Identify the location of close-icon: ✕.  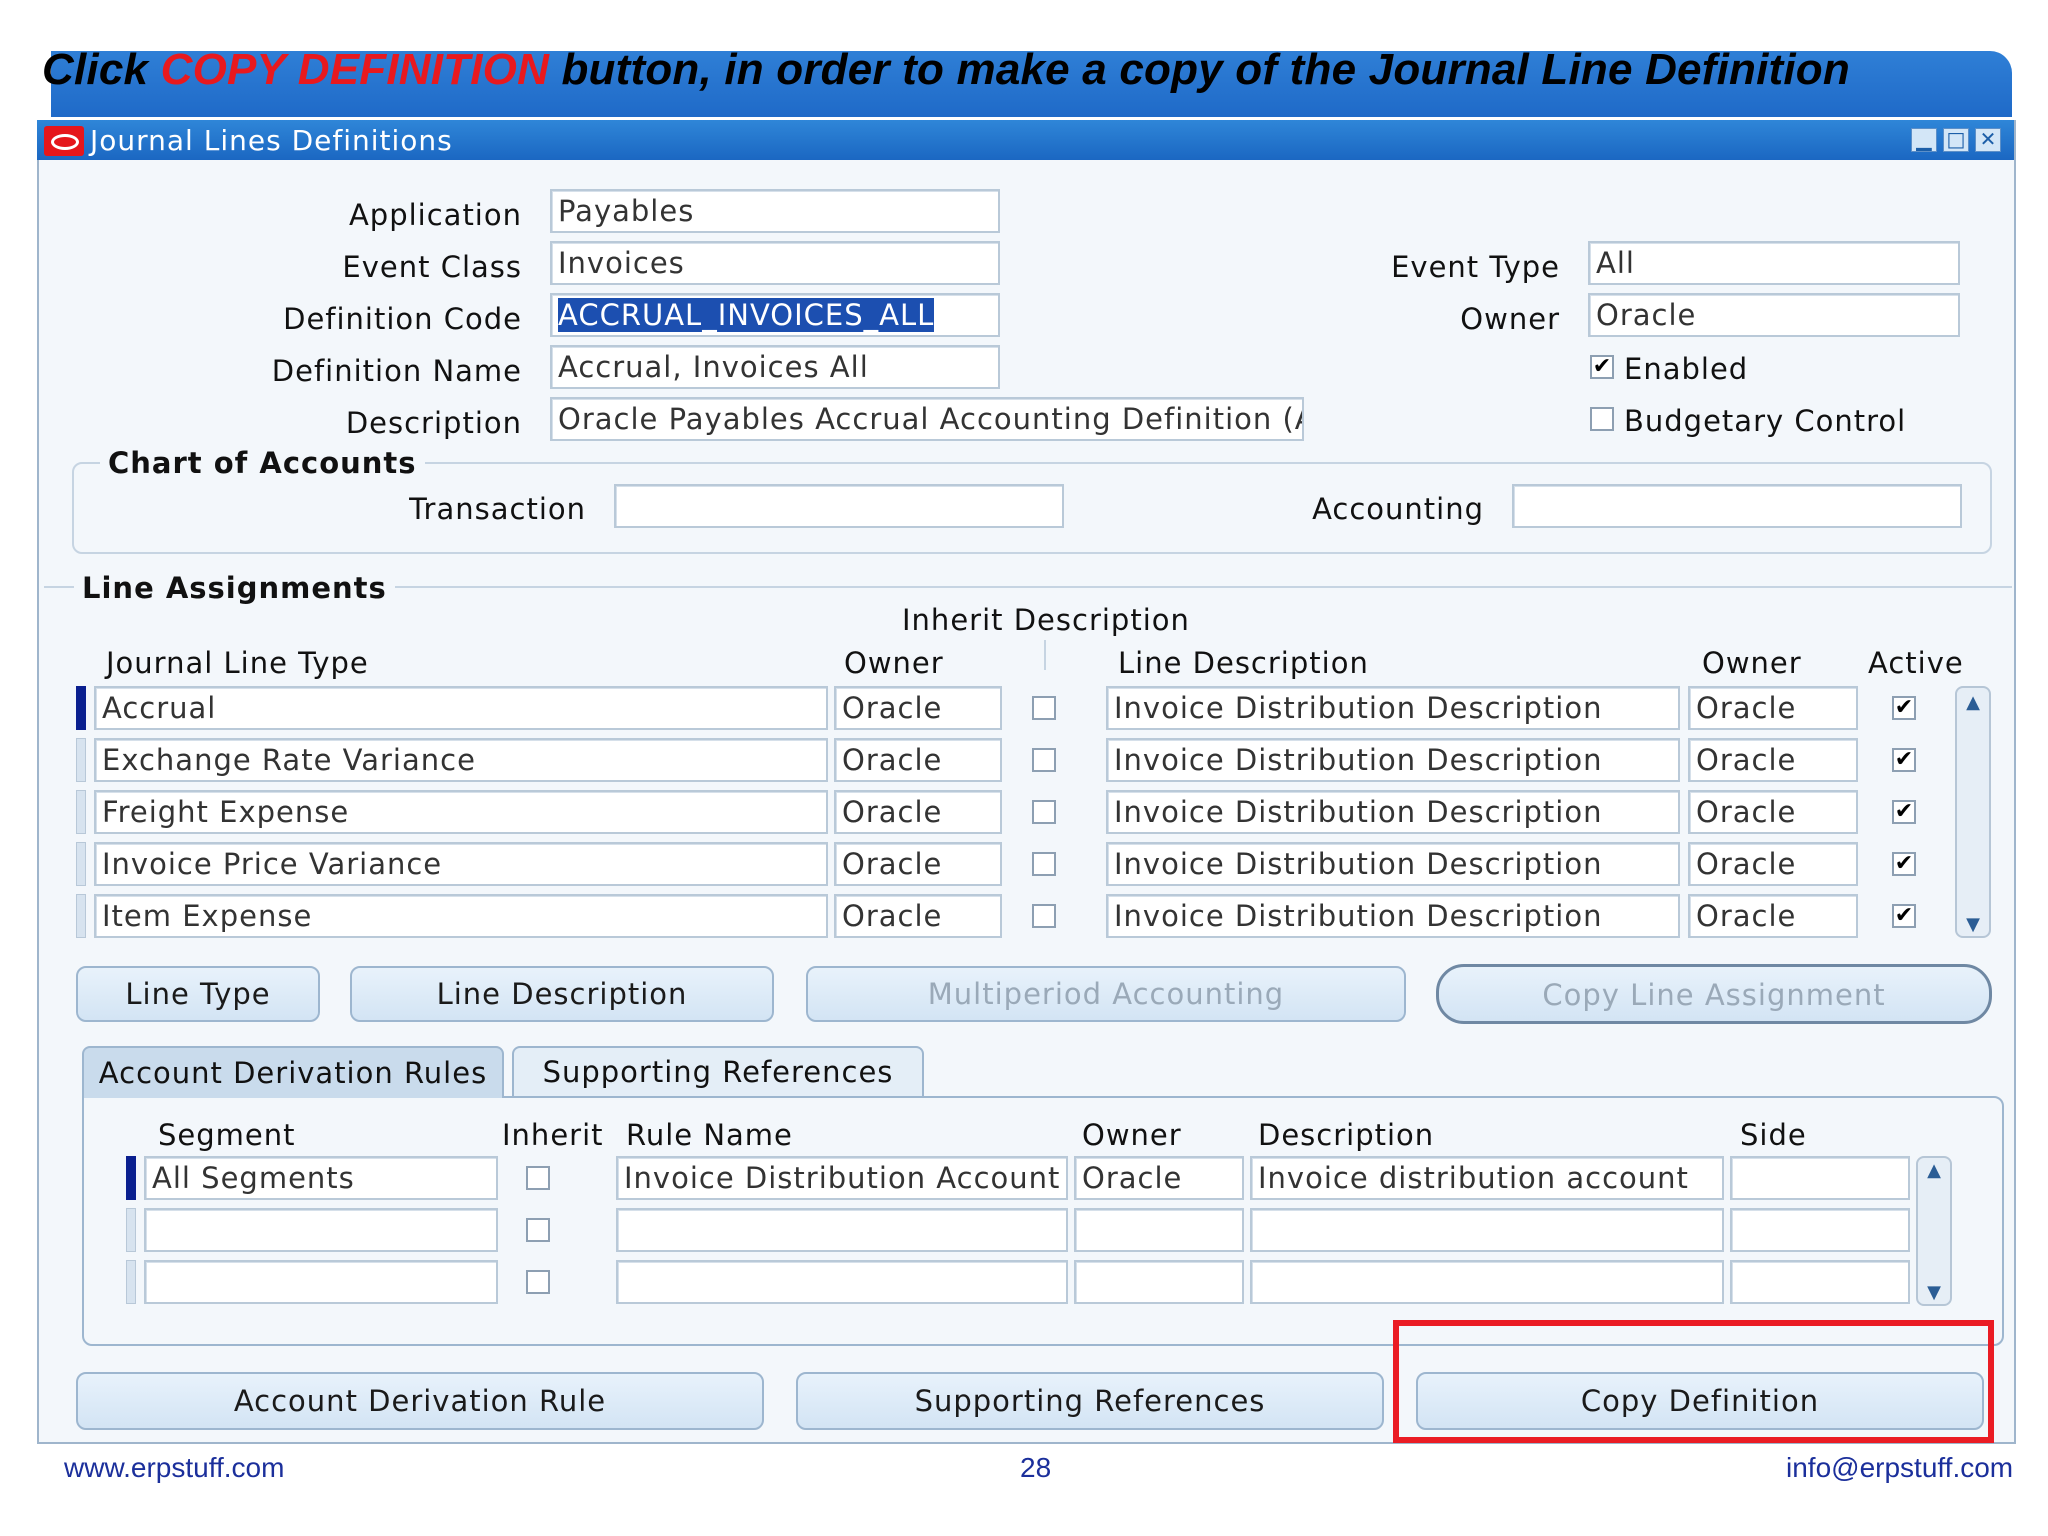
(1988, 140).